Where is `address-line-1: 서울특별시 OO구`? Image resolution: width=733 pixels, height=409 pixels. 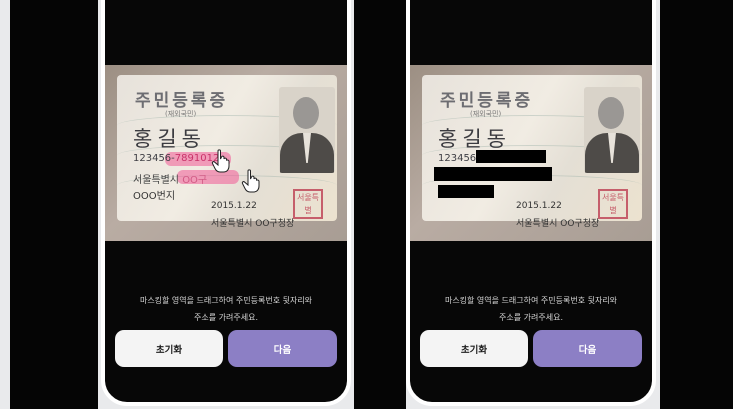
address-line-1: 서울특별시 OO구 is located at coordinates (170, 178).